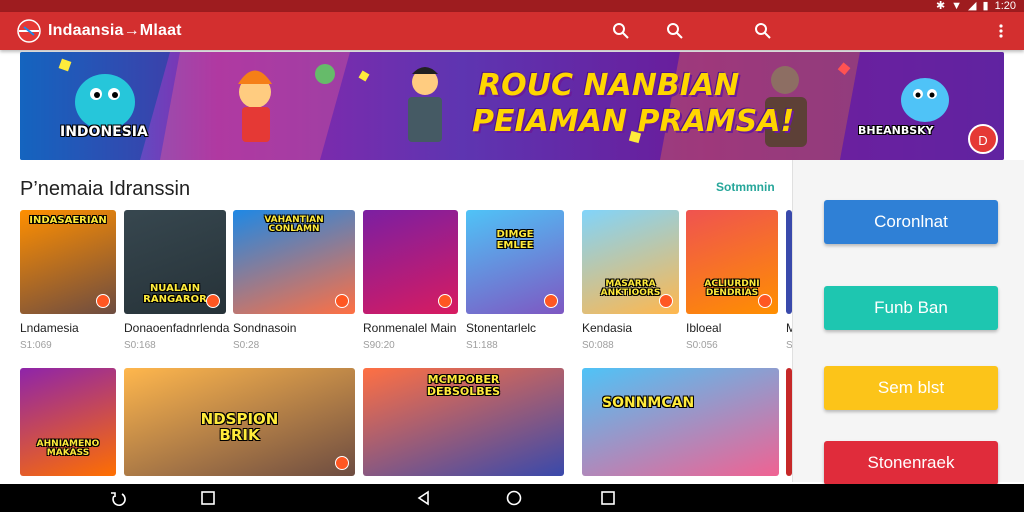 This screenshot has width=1024, height=512. I want to click on status-time: 1:20, so click(1005, 6).